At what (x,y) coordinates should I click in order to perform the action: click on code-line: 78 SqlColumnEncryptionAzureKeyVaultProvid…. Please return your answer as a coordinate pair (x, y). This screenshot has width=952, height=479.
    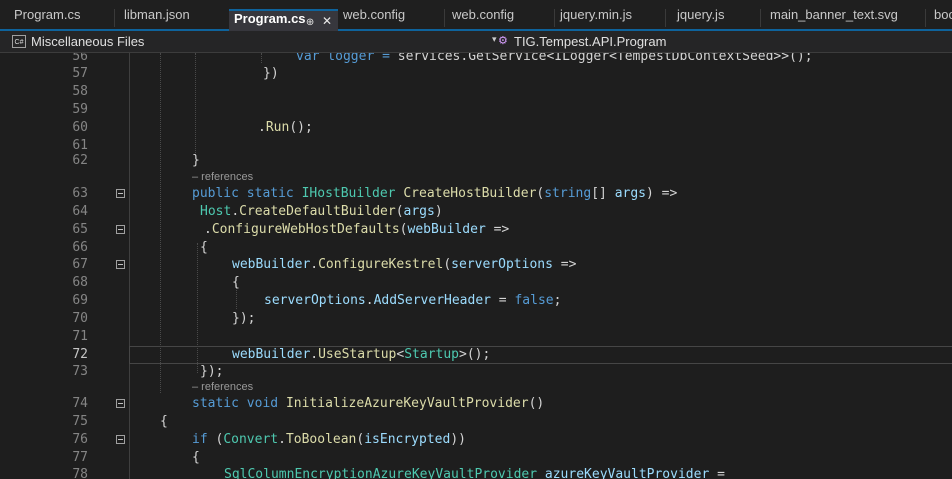
    Looking at the image, I should click on (476, 472).